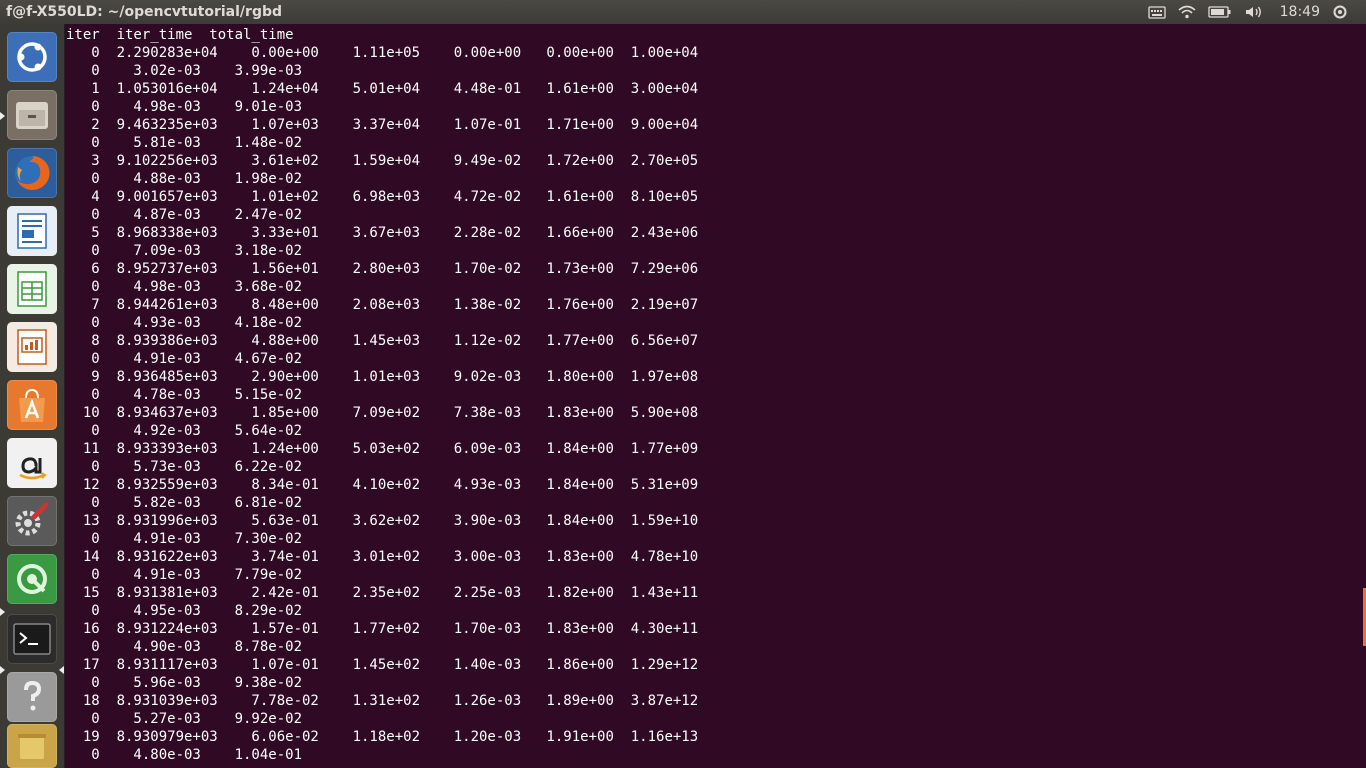  I want to click on terminal-line: 0 4.93e-03 4.18e-02, so click(184, 323).